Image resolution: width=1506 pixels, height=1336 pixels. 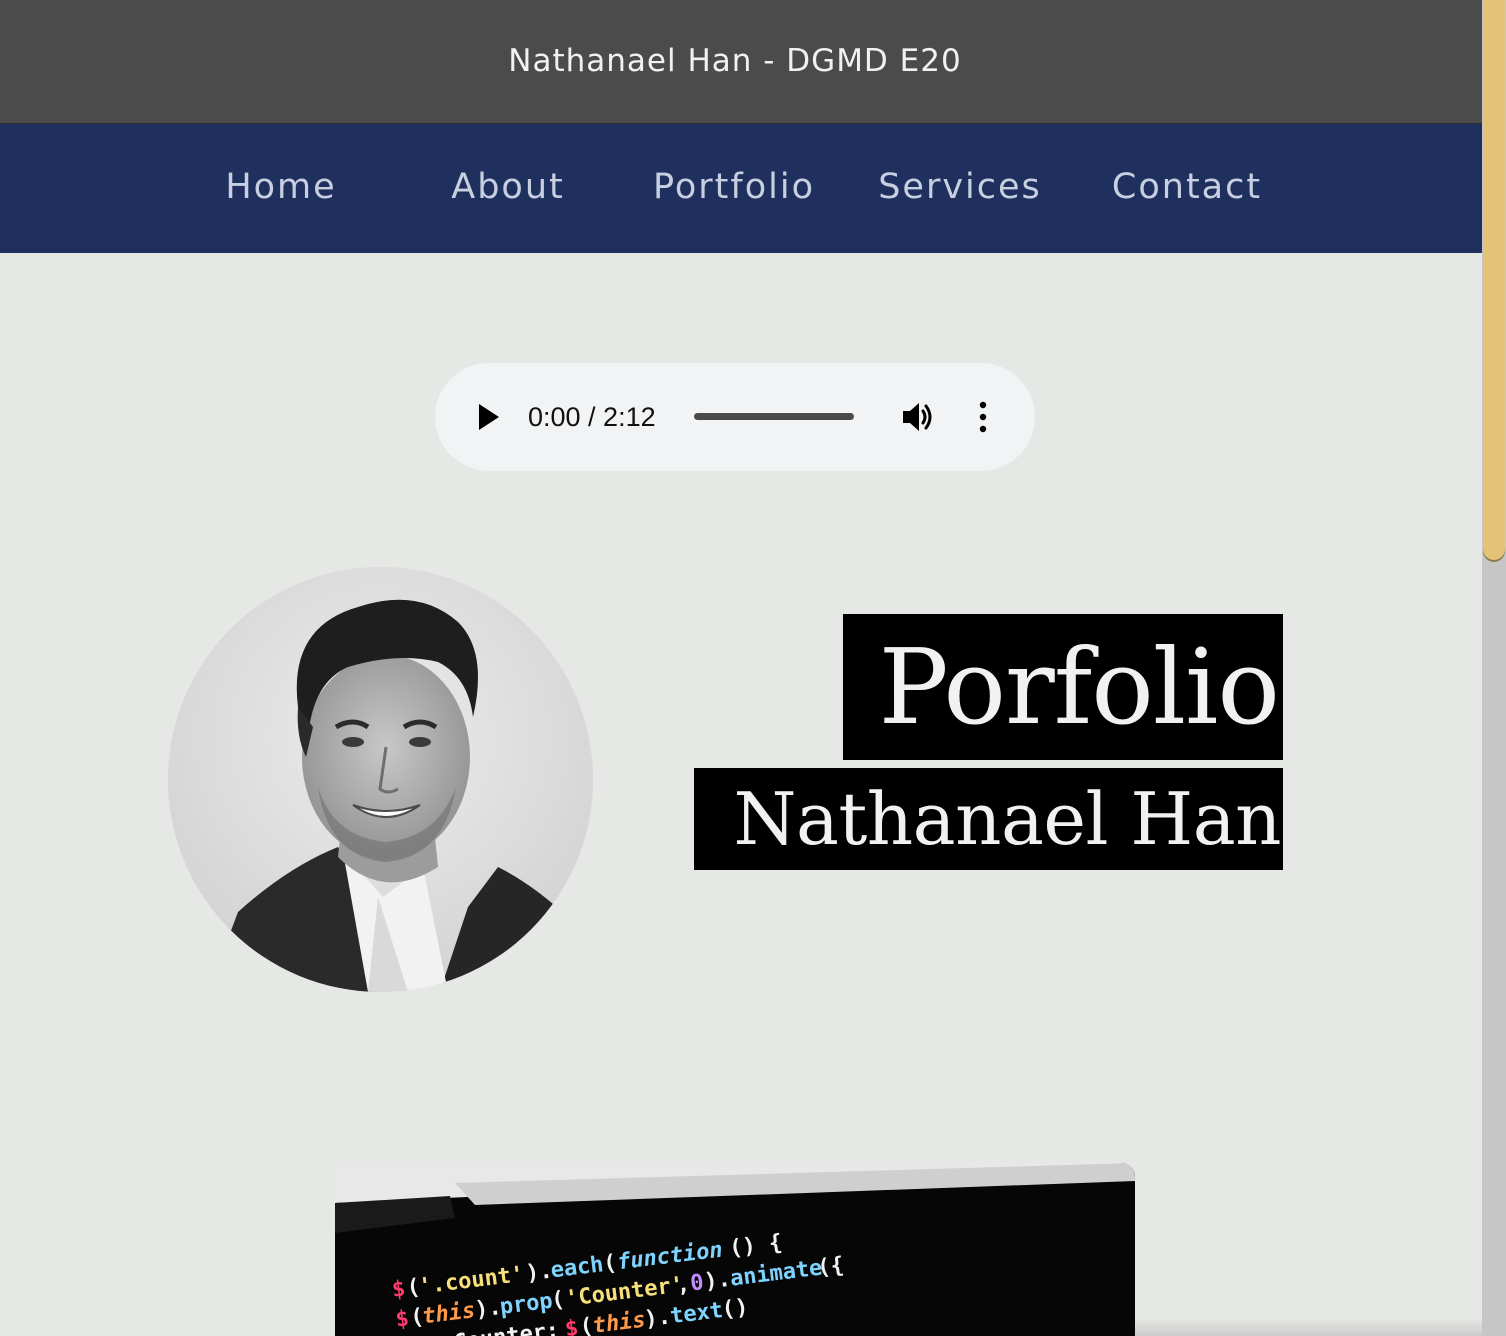 I want to click on hero-name: Nathanael Han, so click(x=988, y=819).